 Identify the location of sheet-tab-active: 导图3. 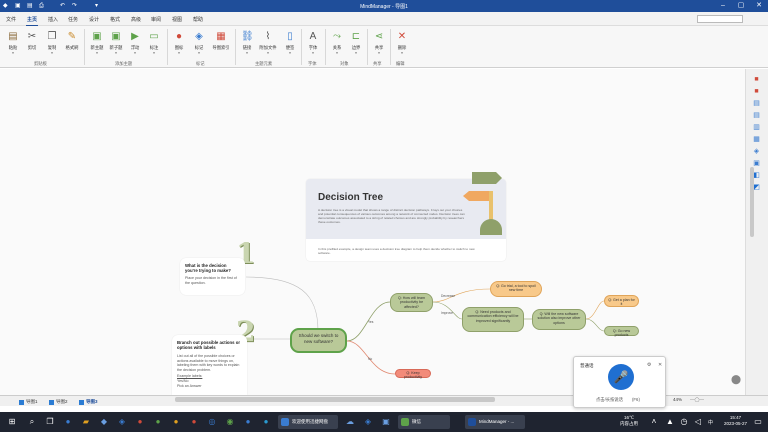
(88, 402).